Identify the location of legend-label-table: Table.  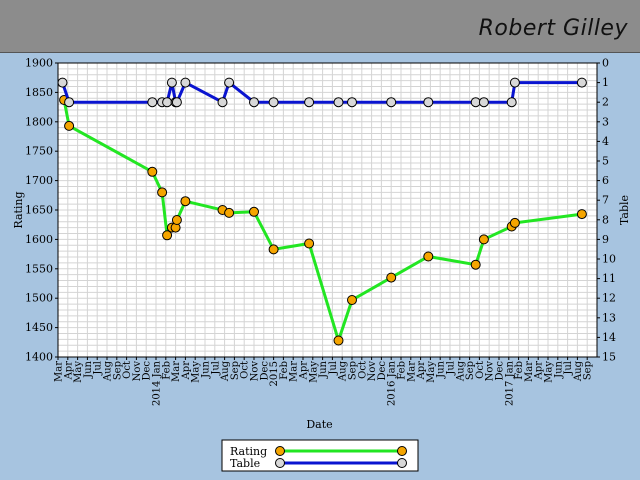
(245, 463).